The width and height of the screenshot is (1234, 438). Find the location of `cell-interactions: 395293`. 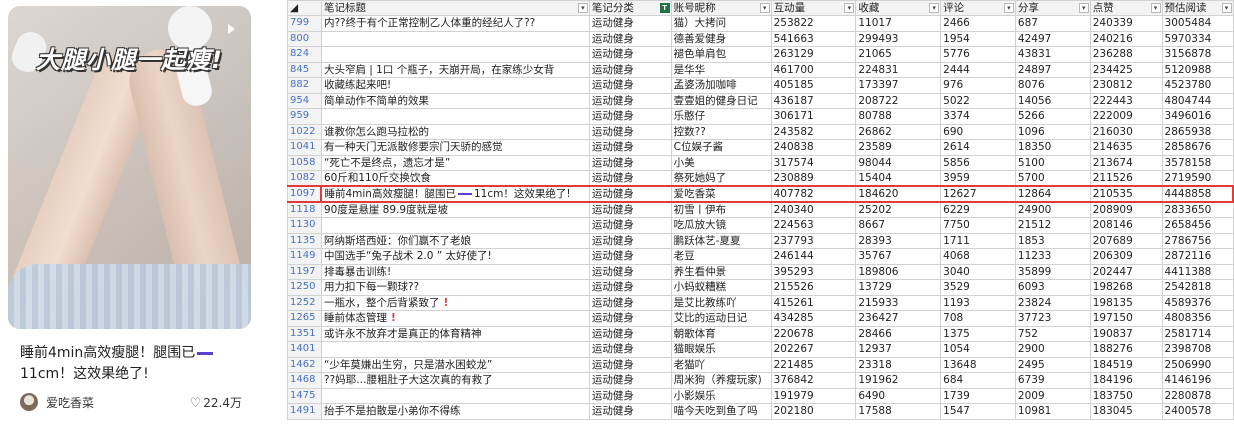

cell-interactions: 395293 is located at coordinates (813, 271).